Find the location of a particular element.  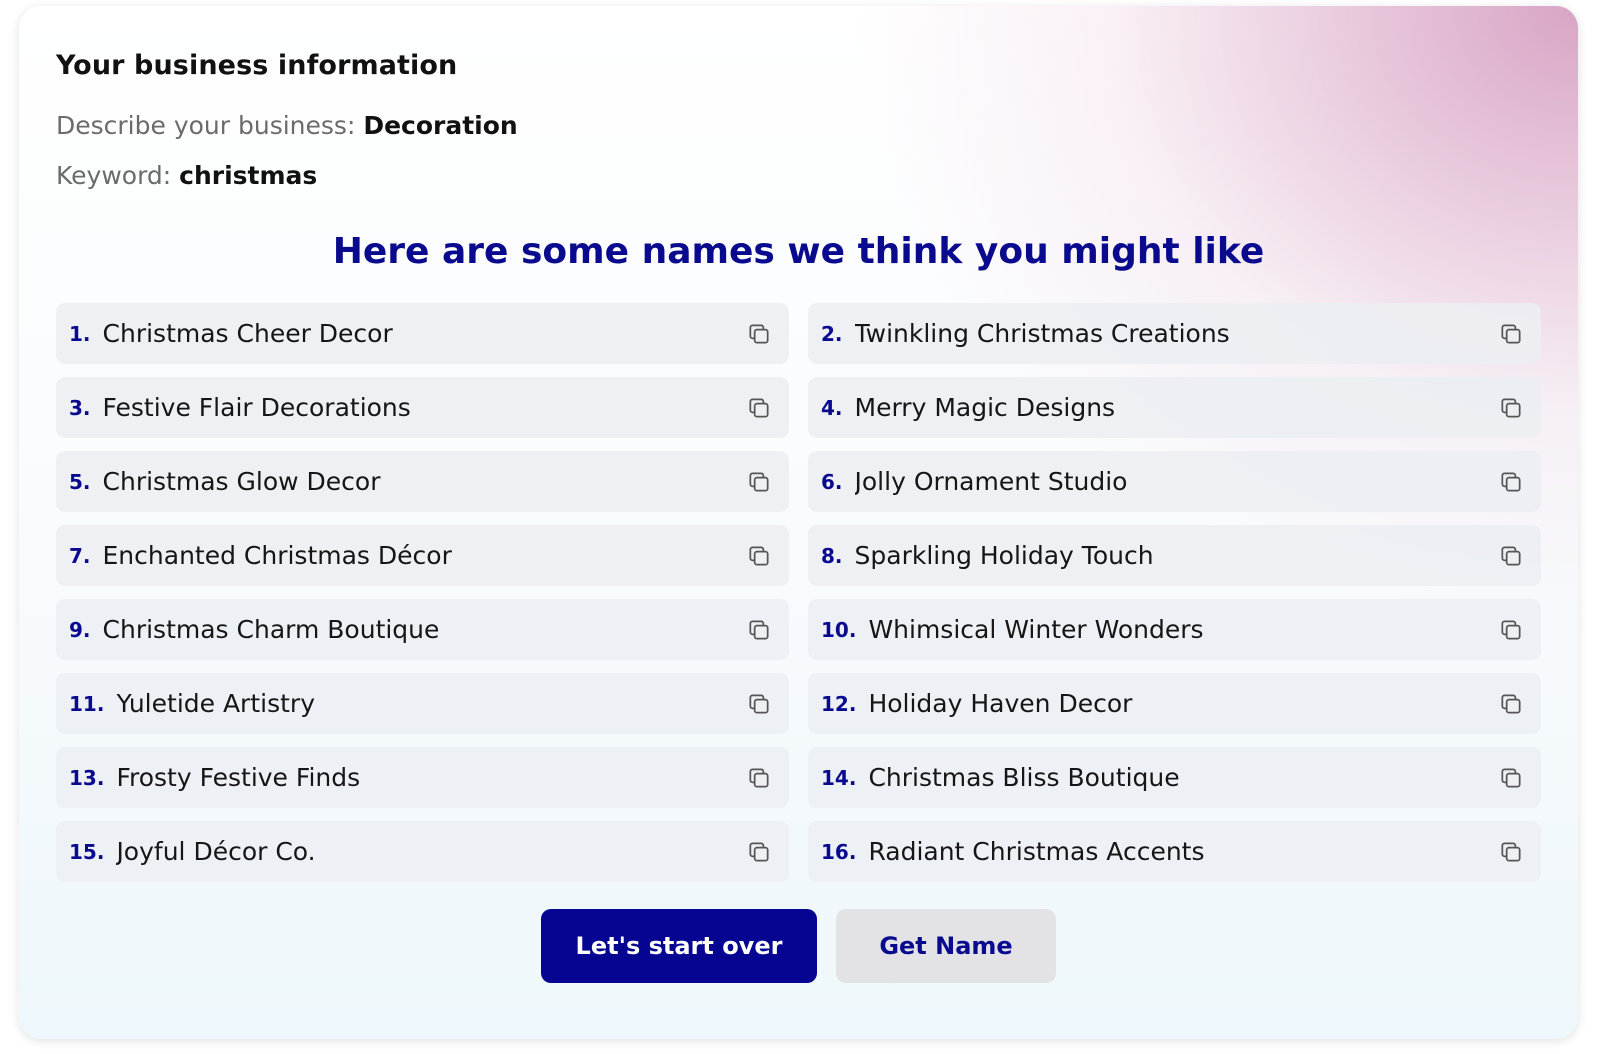

name-suggestion-number: 11. is located at coordinates (87, 703).